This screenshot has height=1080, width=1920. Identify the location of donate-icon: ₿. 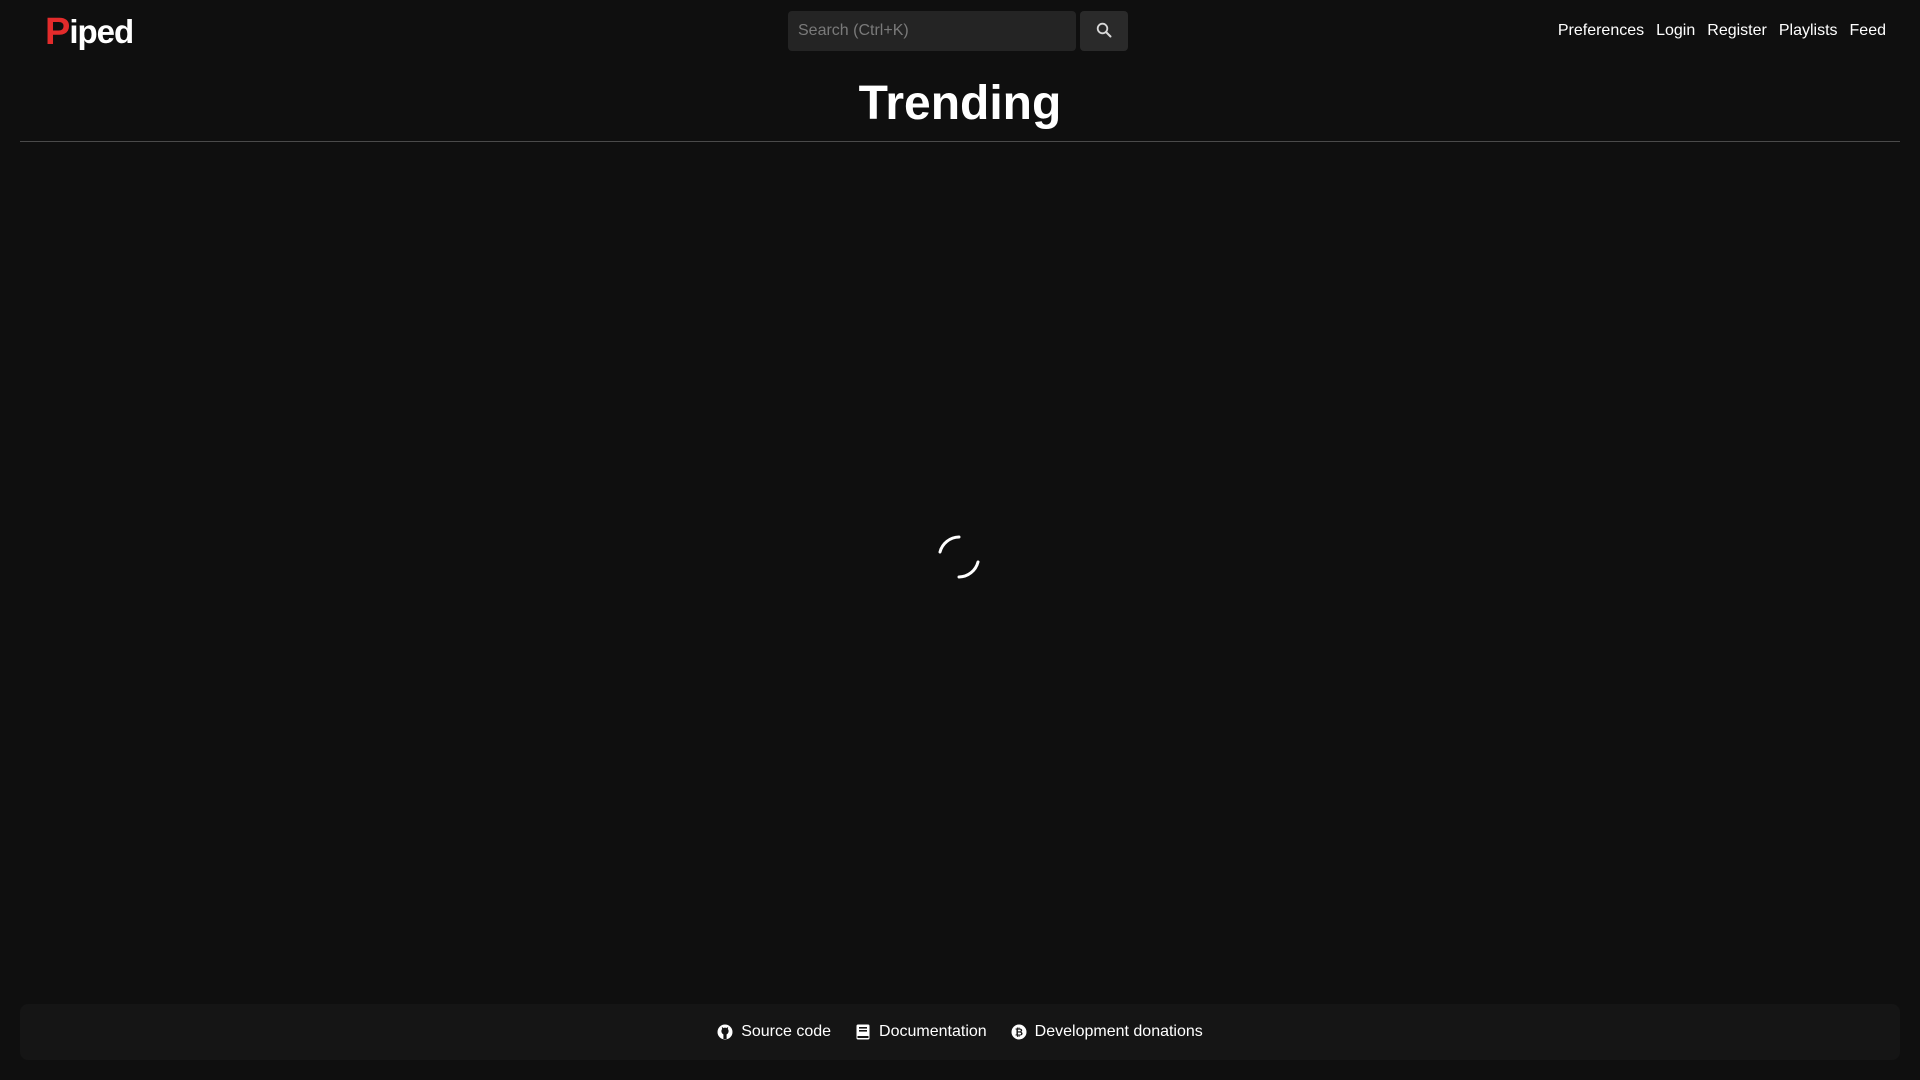
(1019, 1032).